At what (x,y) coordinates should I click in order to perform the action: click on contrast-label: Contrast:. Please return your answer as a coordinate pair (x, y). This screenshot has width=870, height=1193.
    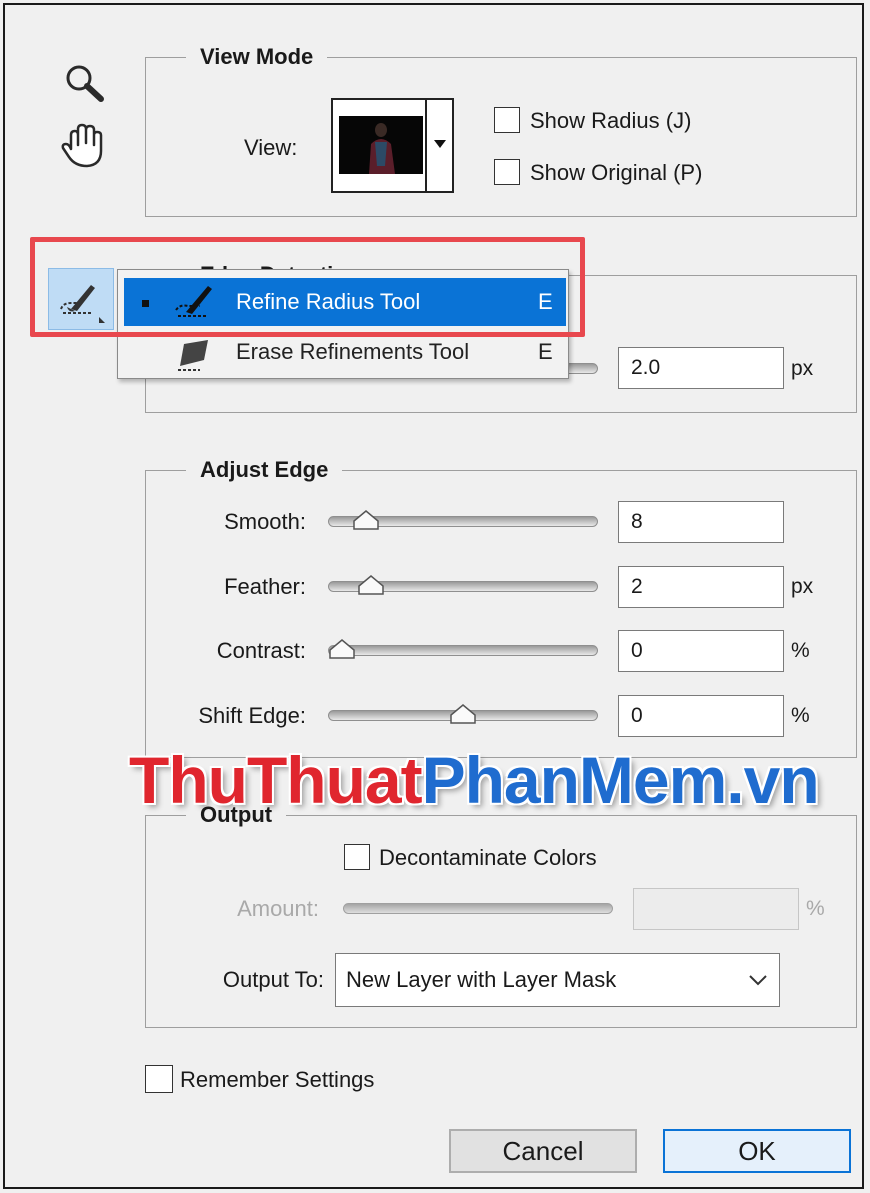
    Looking at the image, I should click on (261, 650).